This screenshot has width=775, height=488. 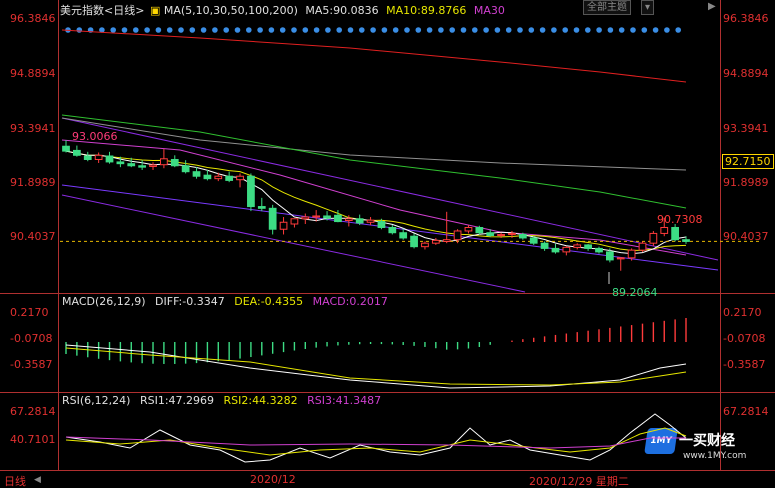 I want to click on rsi2-line, so click(x=376, y=441).